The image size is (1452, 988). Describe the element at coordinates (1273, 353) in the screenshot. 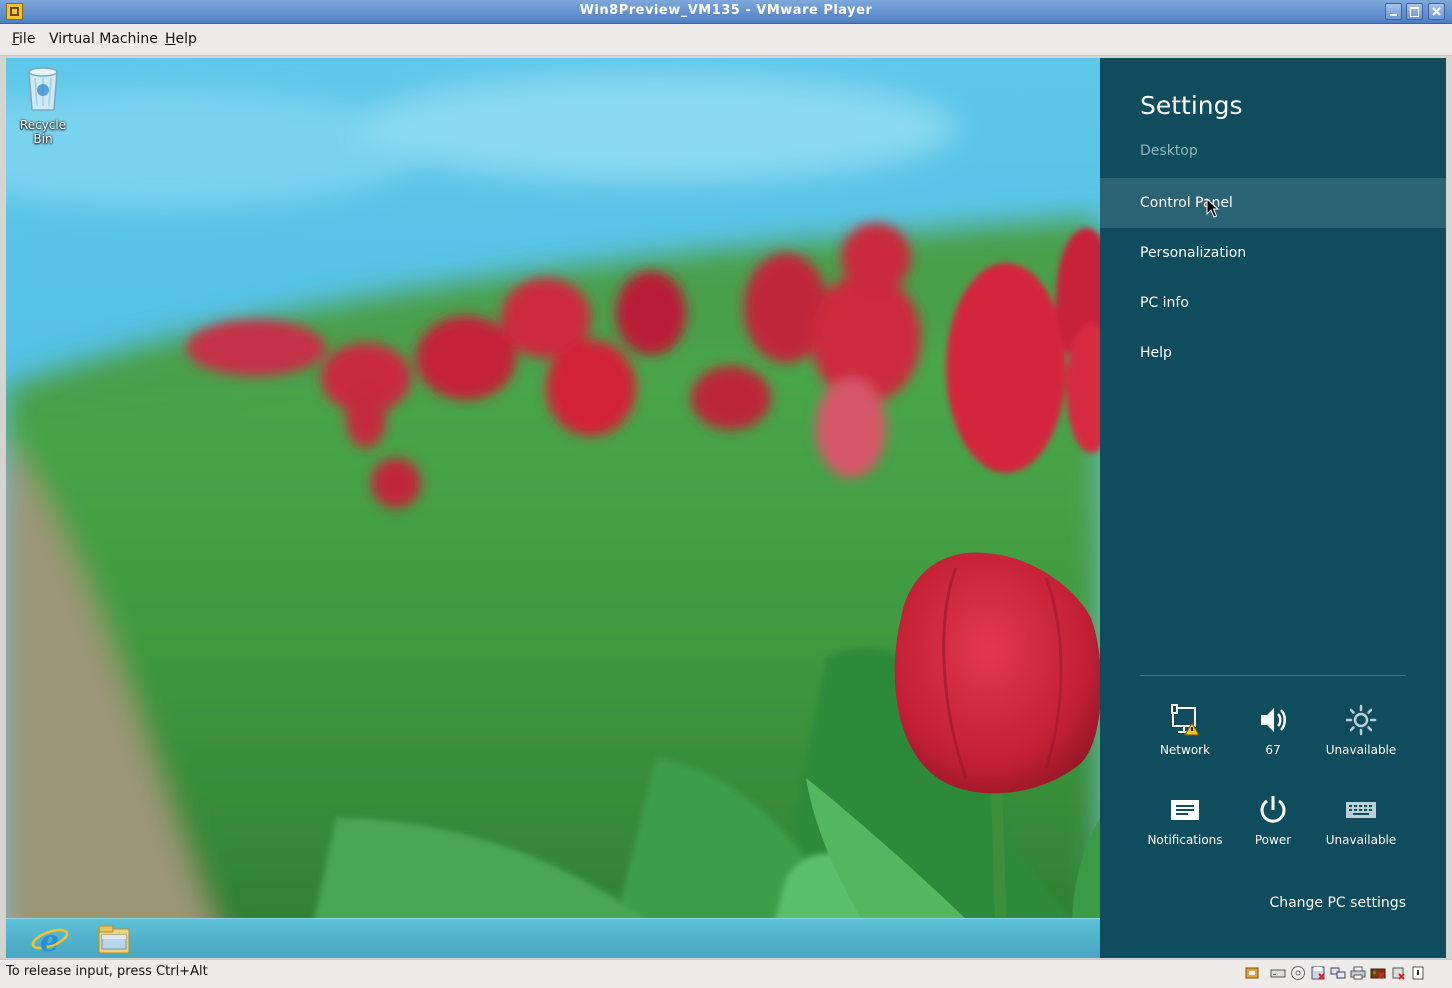

I see `charm-item-help: Help` at that location.